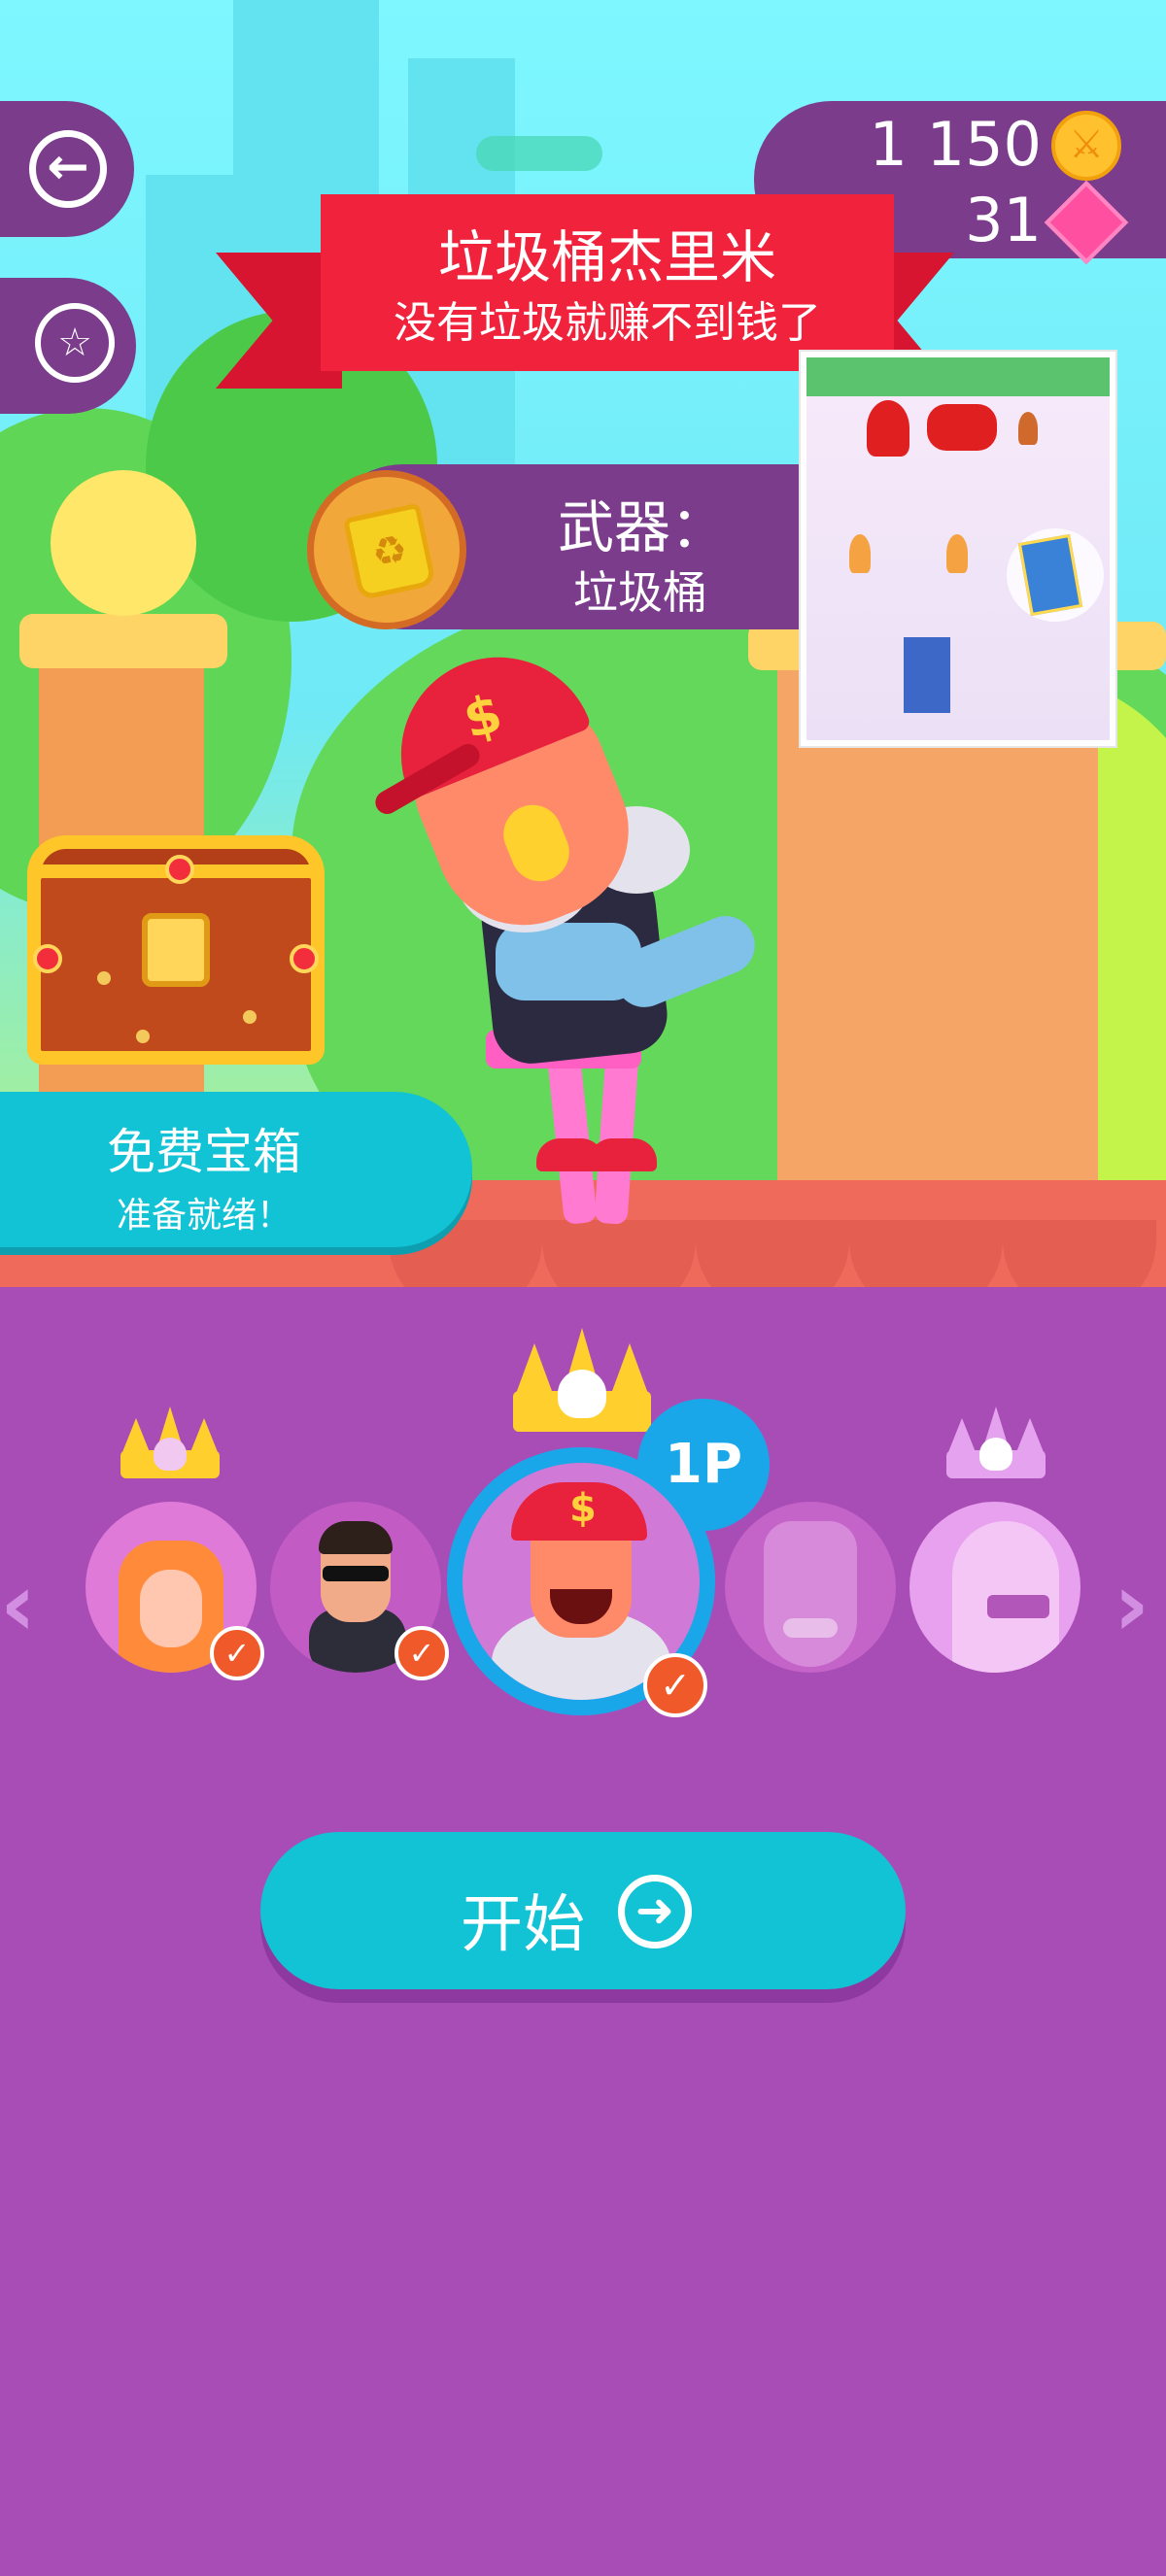 The image size is (1166, 2576). Describe the element at coordinates (1003, 220) in the screenshot. I see `gem-count: 31` at that location.